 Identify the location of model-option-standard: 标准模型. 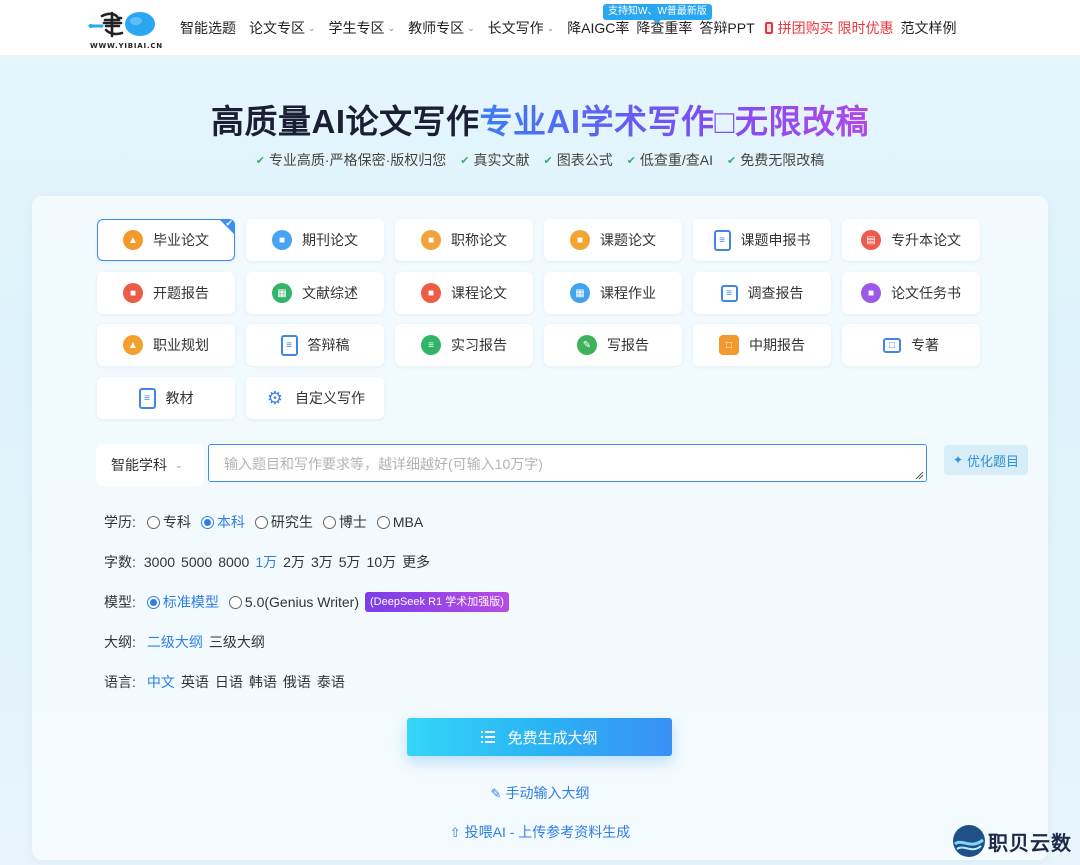
(182, 602).